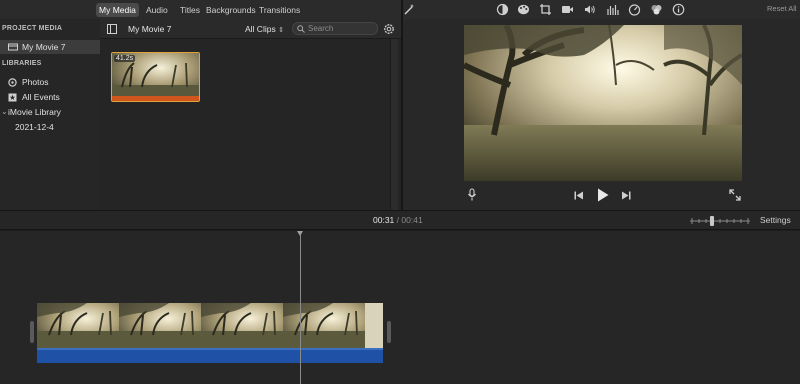  What do you see at coordinates (389, 29) in the screenshot?
I see `gear-icon` at bounding box center [389, 29].